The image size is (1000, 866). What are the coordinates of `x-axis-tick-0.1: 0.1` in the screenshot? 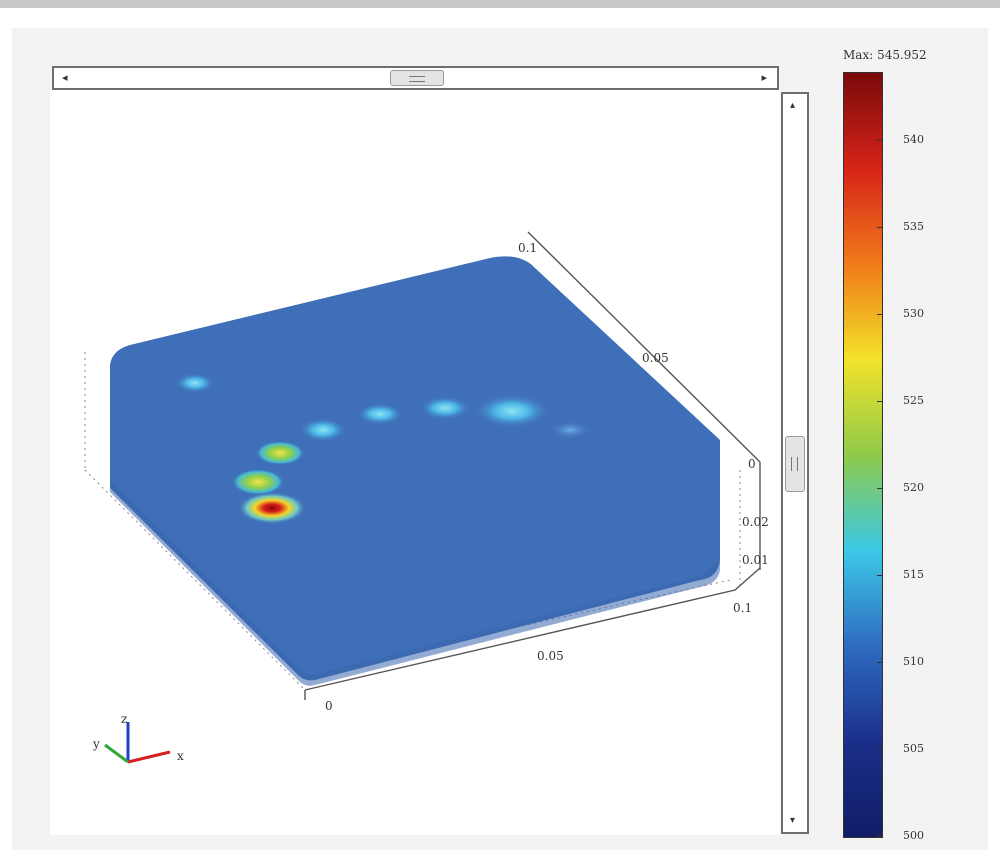 It's located at (742, 608).